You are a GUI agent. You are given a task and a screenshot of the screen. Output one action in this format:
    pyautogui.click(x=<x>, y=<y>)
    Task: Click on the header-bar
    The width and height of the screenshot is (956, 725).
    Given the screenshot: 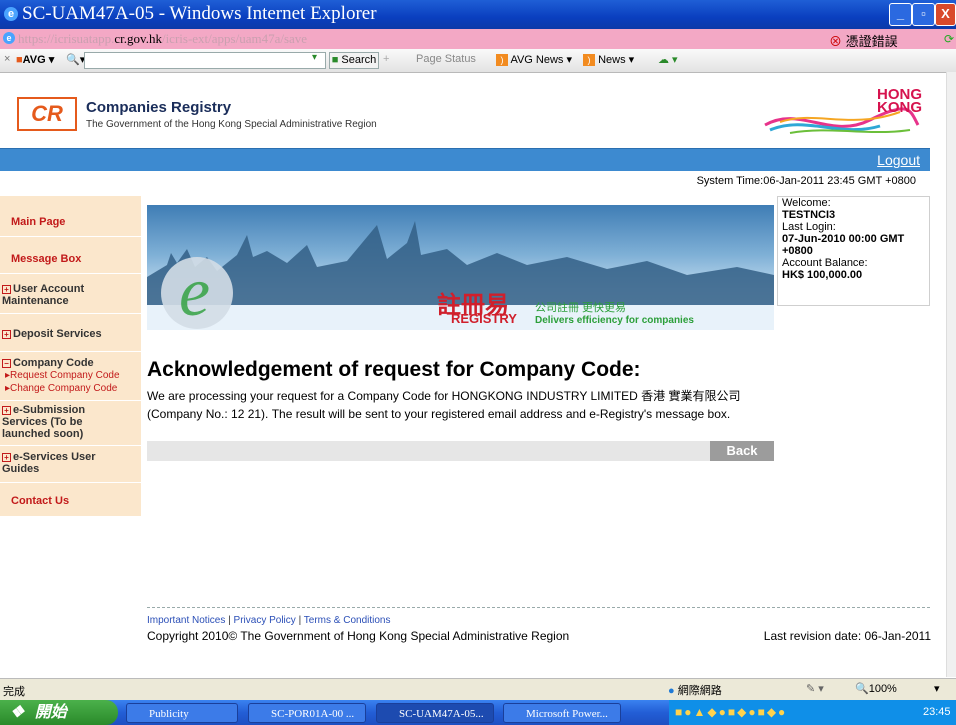 What is the action you would take?
    pyautogui.click(x=465, y=159)
    